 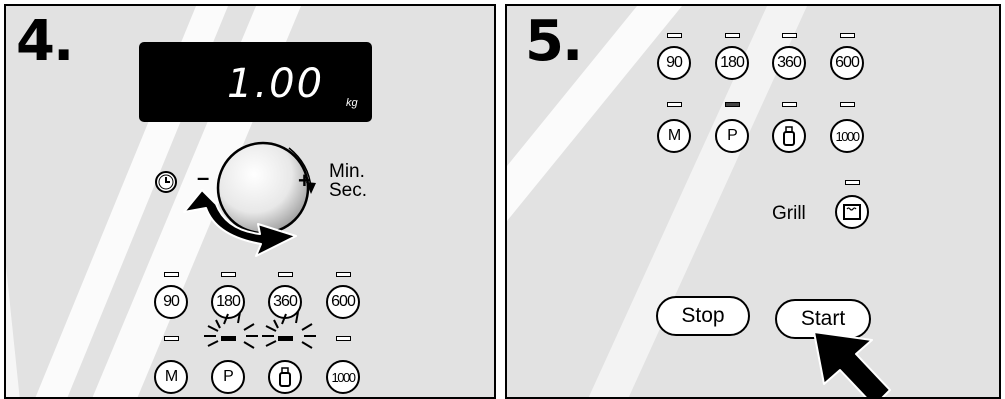 What do you see at coordinates (240, 223) in the screenshot?
I see `turn-arrow-icon` at bounding box center [240, 223].